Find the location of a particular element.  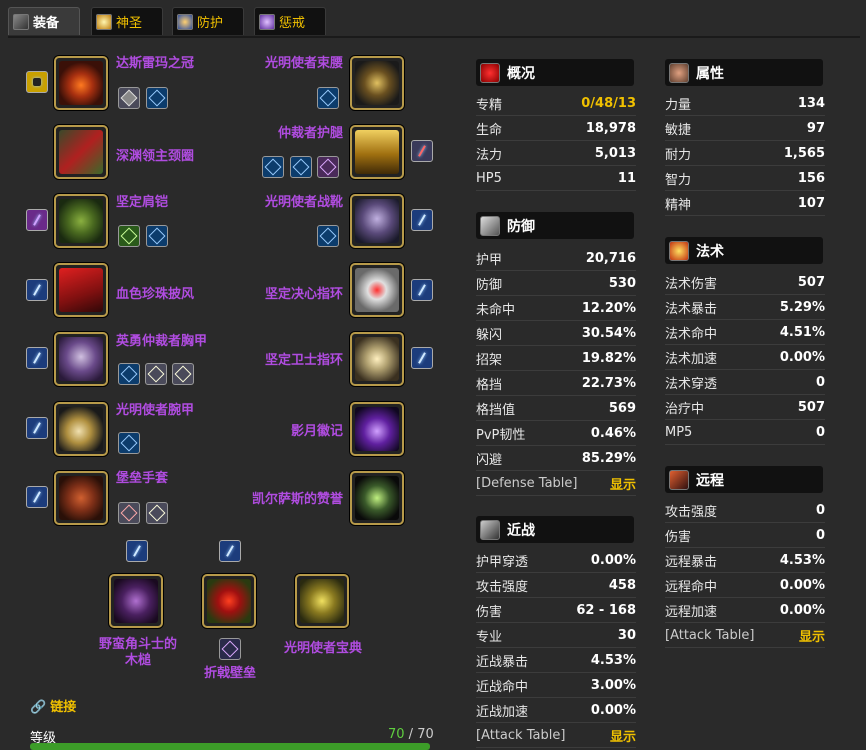

tab-equipment: 装备 is located at coordinates (44, 21).